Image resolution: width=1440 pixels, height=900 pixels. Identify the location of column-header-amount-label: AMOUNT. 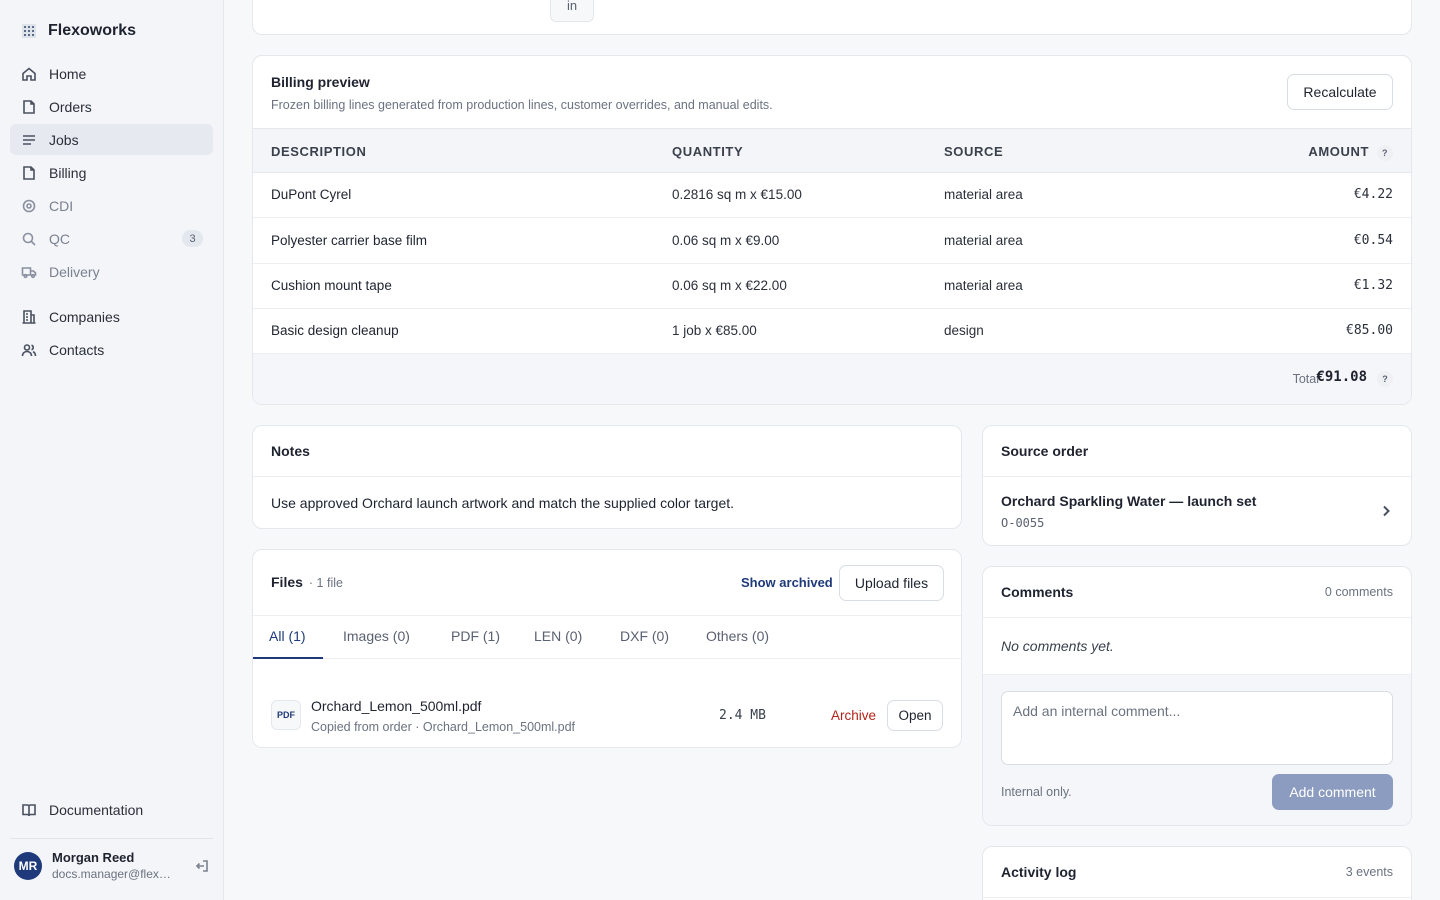
(1338, 151).